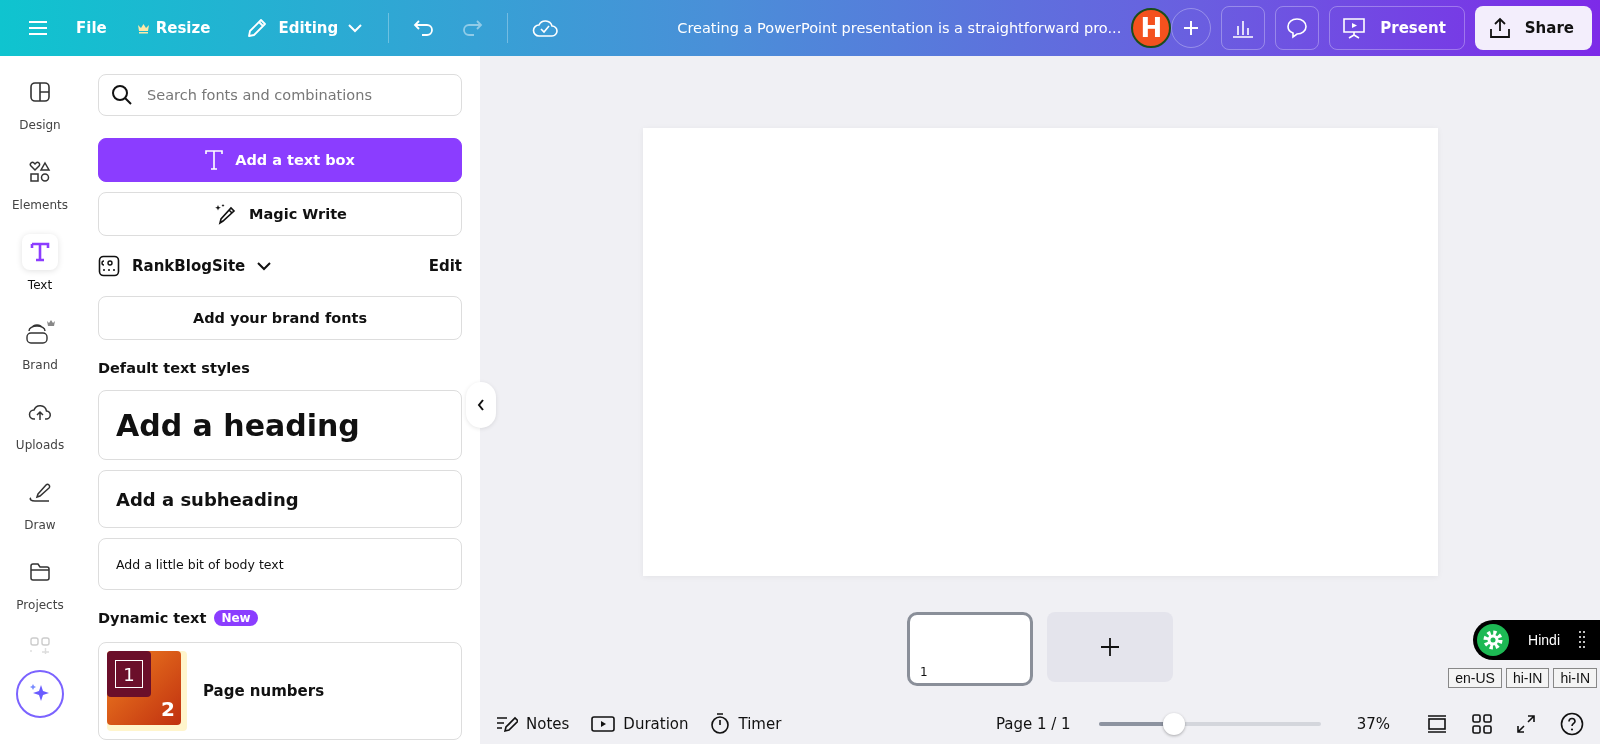 The width and height of the screenshot is (1600, 744). Describe the element at coordinates (40, 572) in the screenshot. I see `folder-icon` at that location.